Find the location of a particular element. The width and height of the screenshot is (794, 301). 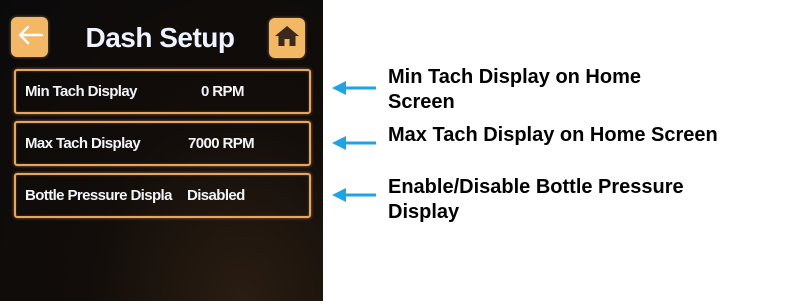

callout-line: Enable/Disable Bottle Pressure is located at coordinates (536, 187).